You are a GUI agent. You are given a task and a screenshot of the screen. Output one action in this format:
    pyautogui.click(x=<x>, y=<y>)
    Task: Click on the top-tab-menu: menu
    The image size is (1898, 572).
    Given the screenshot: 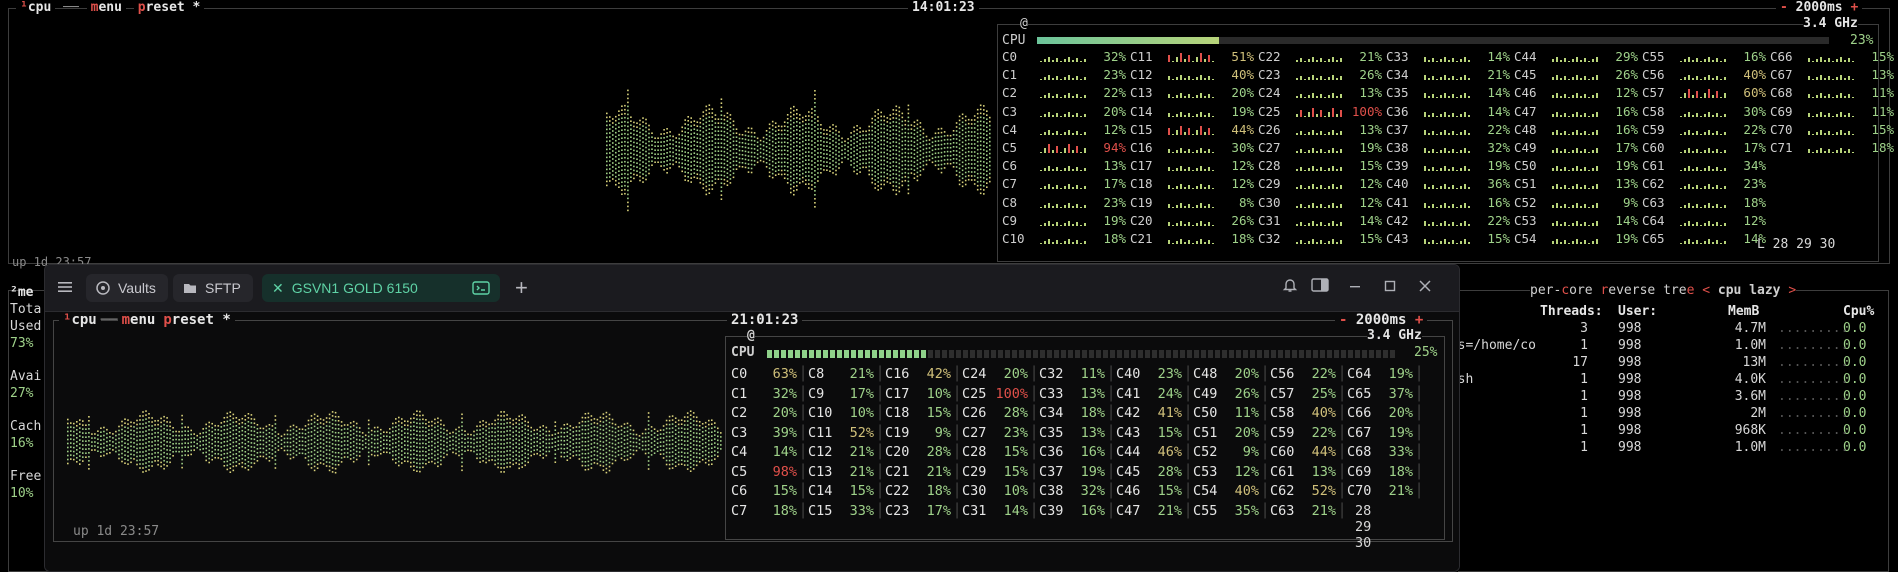 What is the action you would take?
    pyautogui.click(x=106, y=7)
    